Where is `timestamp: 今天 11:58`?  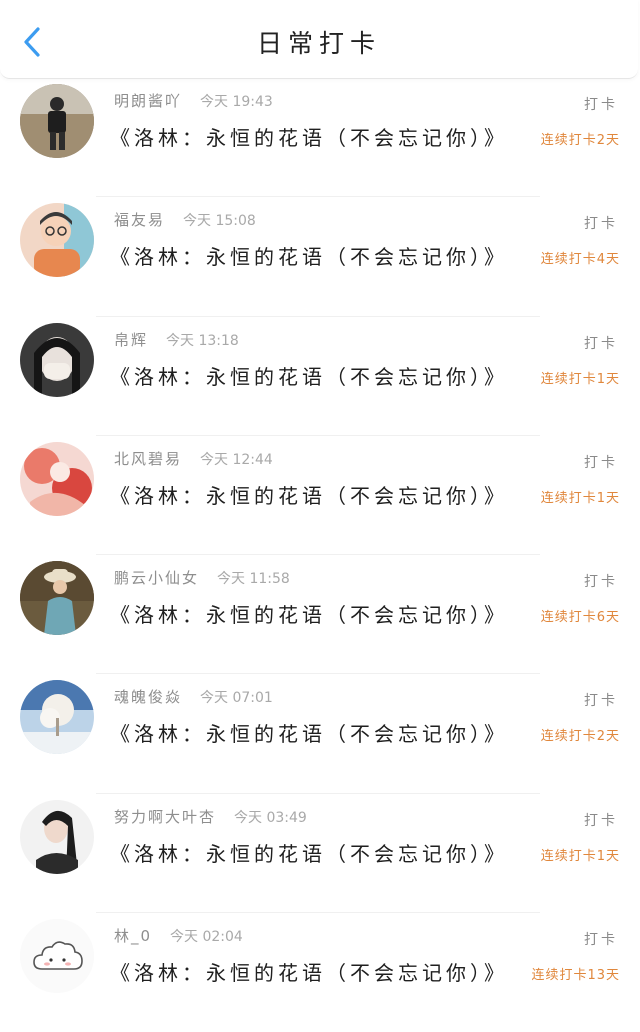 timestamp: 今天 11:58 is located at coordinates (253, 579).